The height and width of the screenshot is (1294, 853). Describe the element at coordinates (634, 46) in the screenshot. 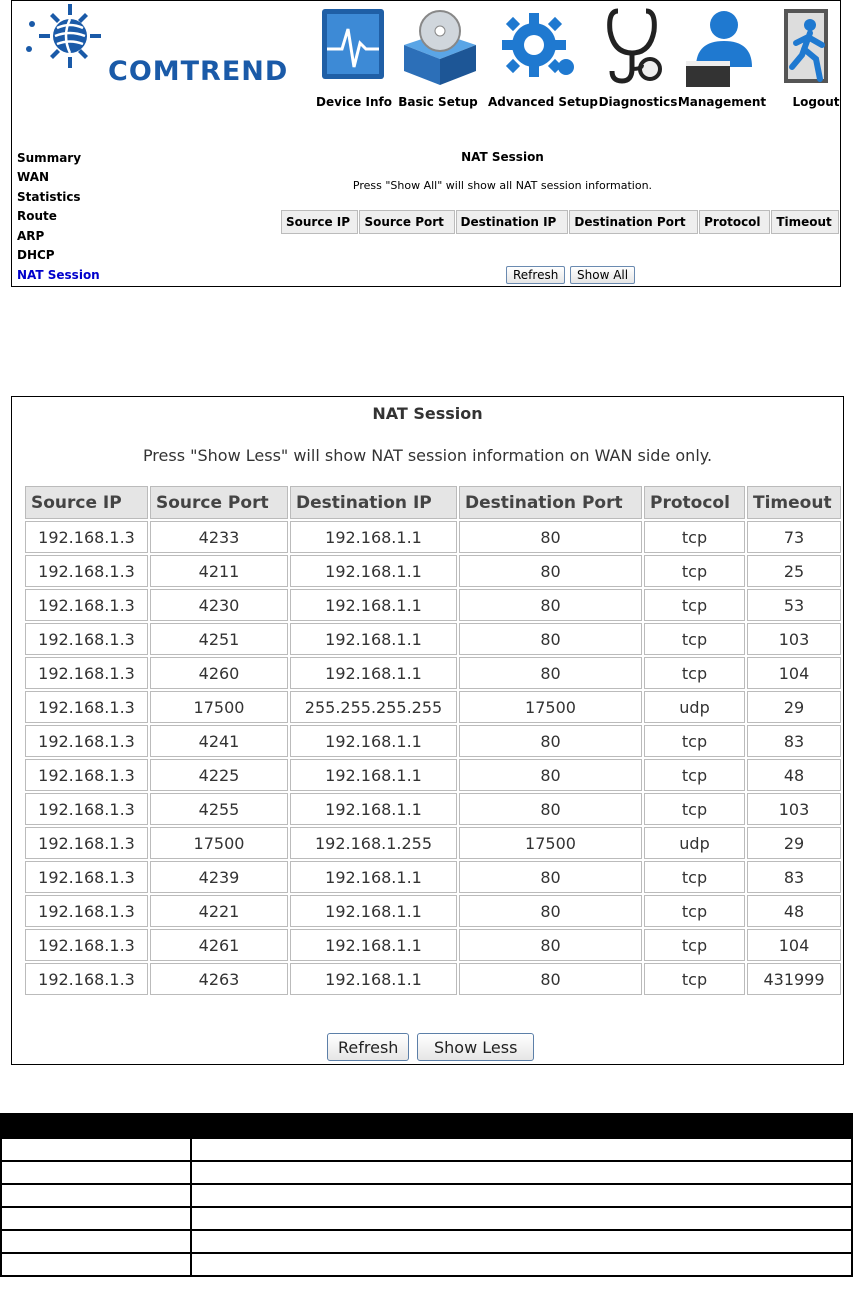

I see `stethoscope-icon` at that location.